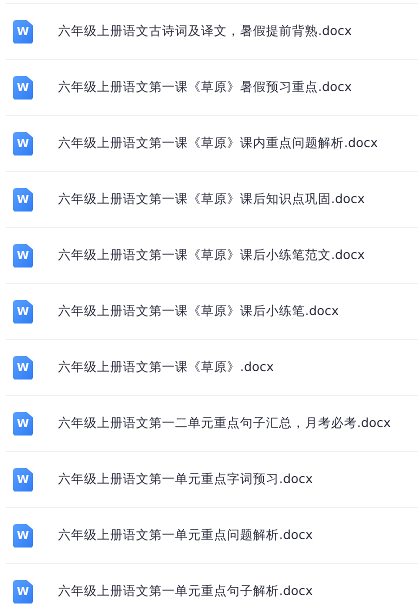 The width and height of the screenshot is (418, 606). What do you see at coordinates (224, 423) in the screenshot?
I see `file-name: 六年级上册语文第一二单元重点句子汇总，月考必考.docx` at bounding box center [224, 423].